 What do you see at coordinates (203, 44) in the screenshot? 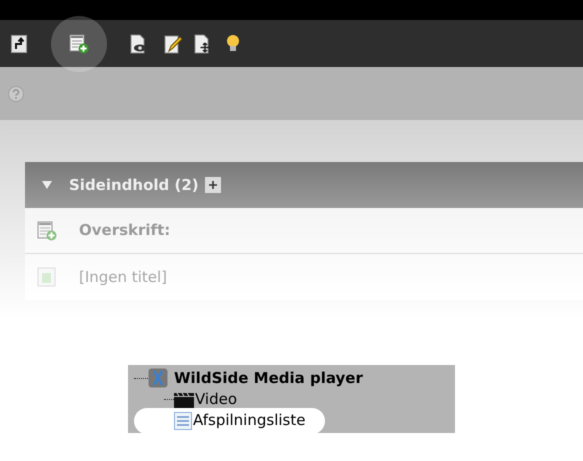
I see `page-arrows-icon` at bounding box center [203, 44].